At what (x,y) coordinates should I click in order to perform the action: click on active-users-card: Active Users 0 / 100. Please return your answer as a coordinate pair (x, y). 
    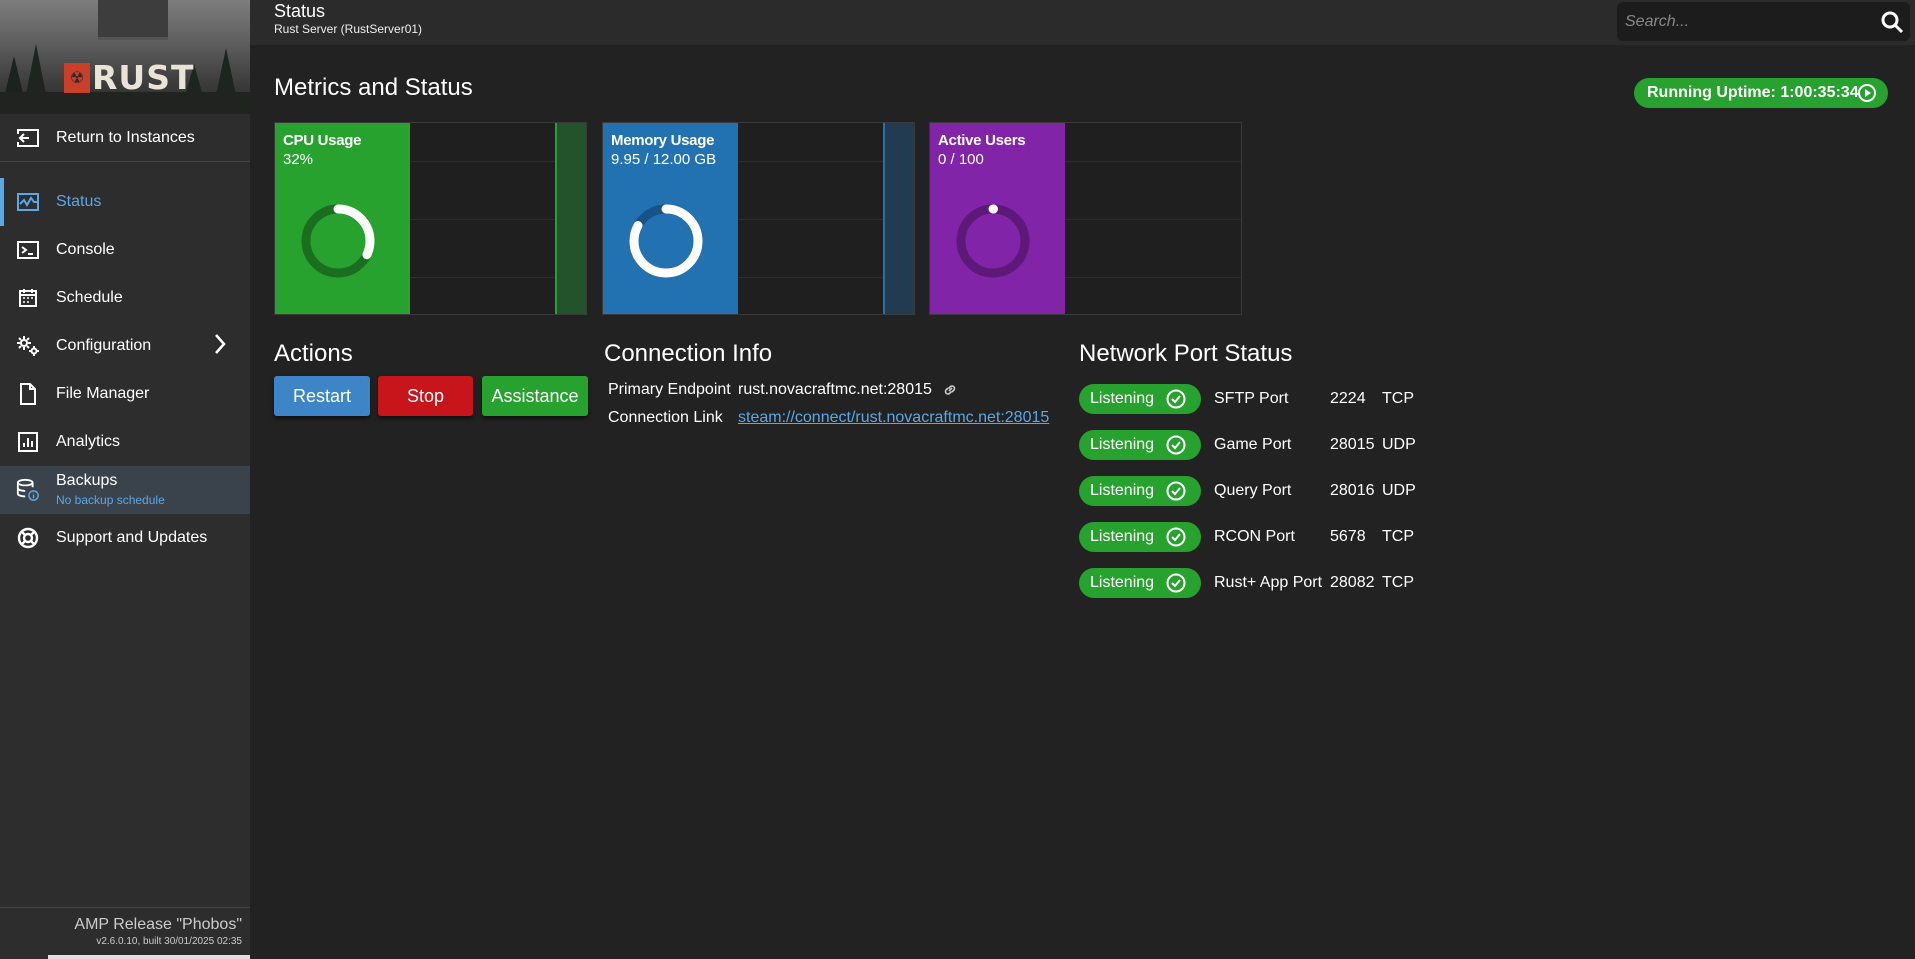
    Looking at the image, I should click on (1085, 218).